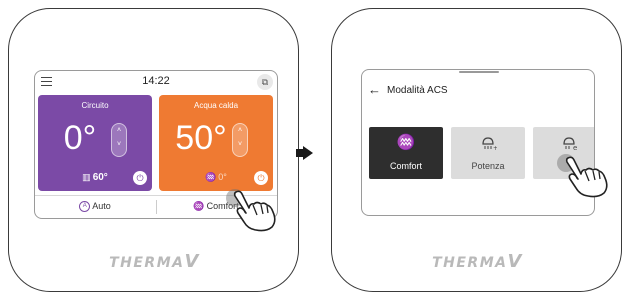  What do you see at coordinates (80, 138) in the screenshot?
I see `circuit-temperature: 0°` at bounding box center [80, 138].